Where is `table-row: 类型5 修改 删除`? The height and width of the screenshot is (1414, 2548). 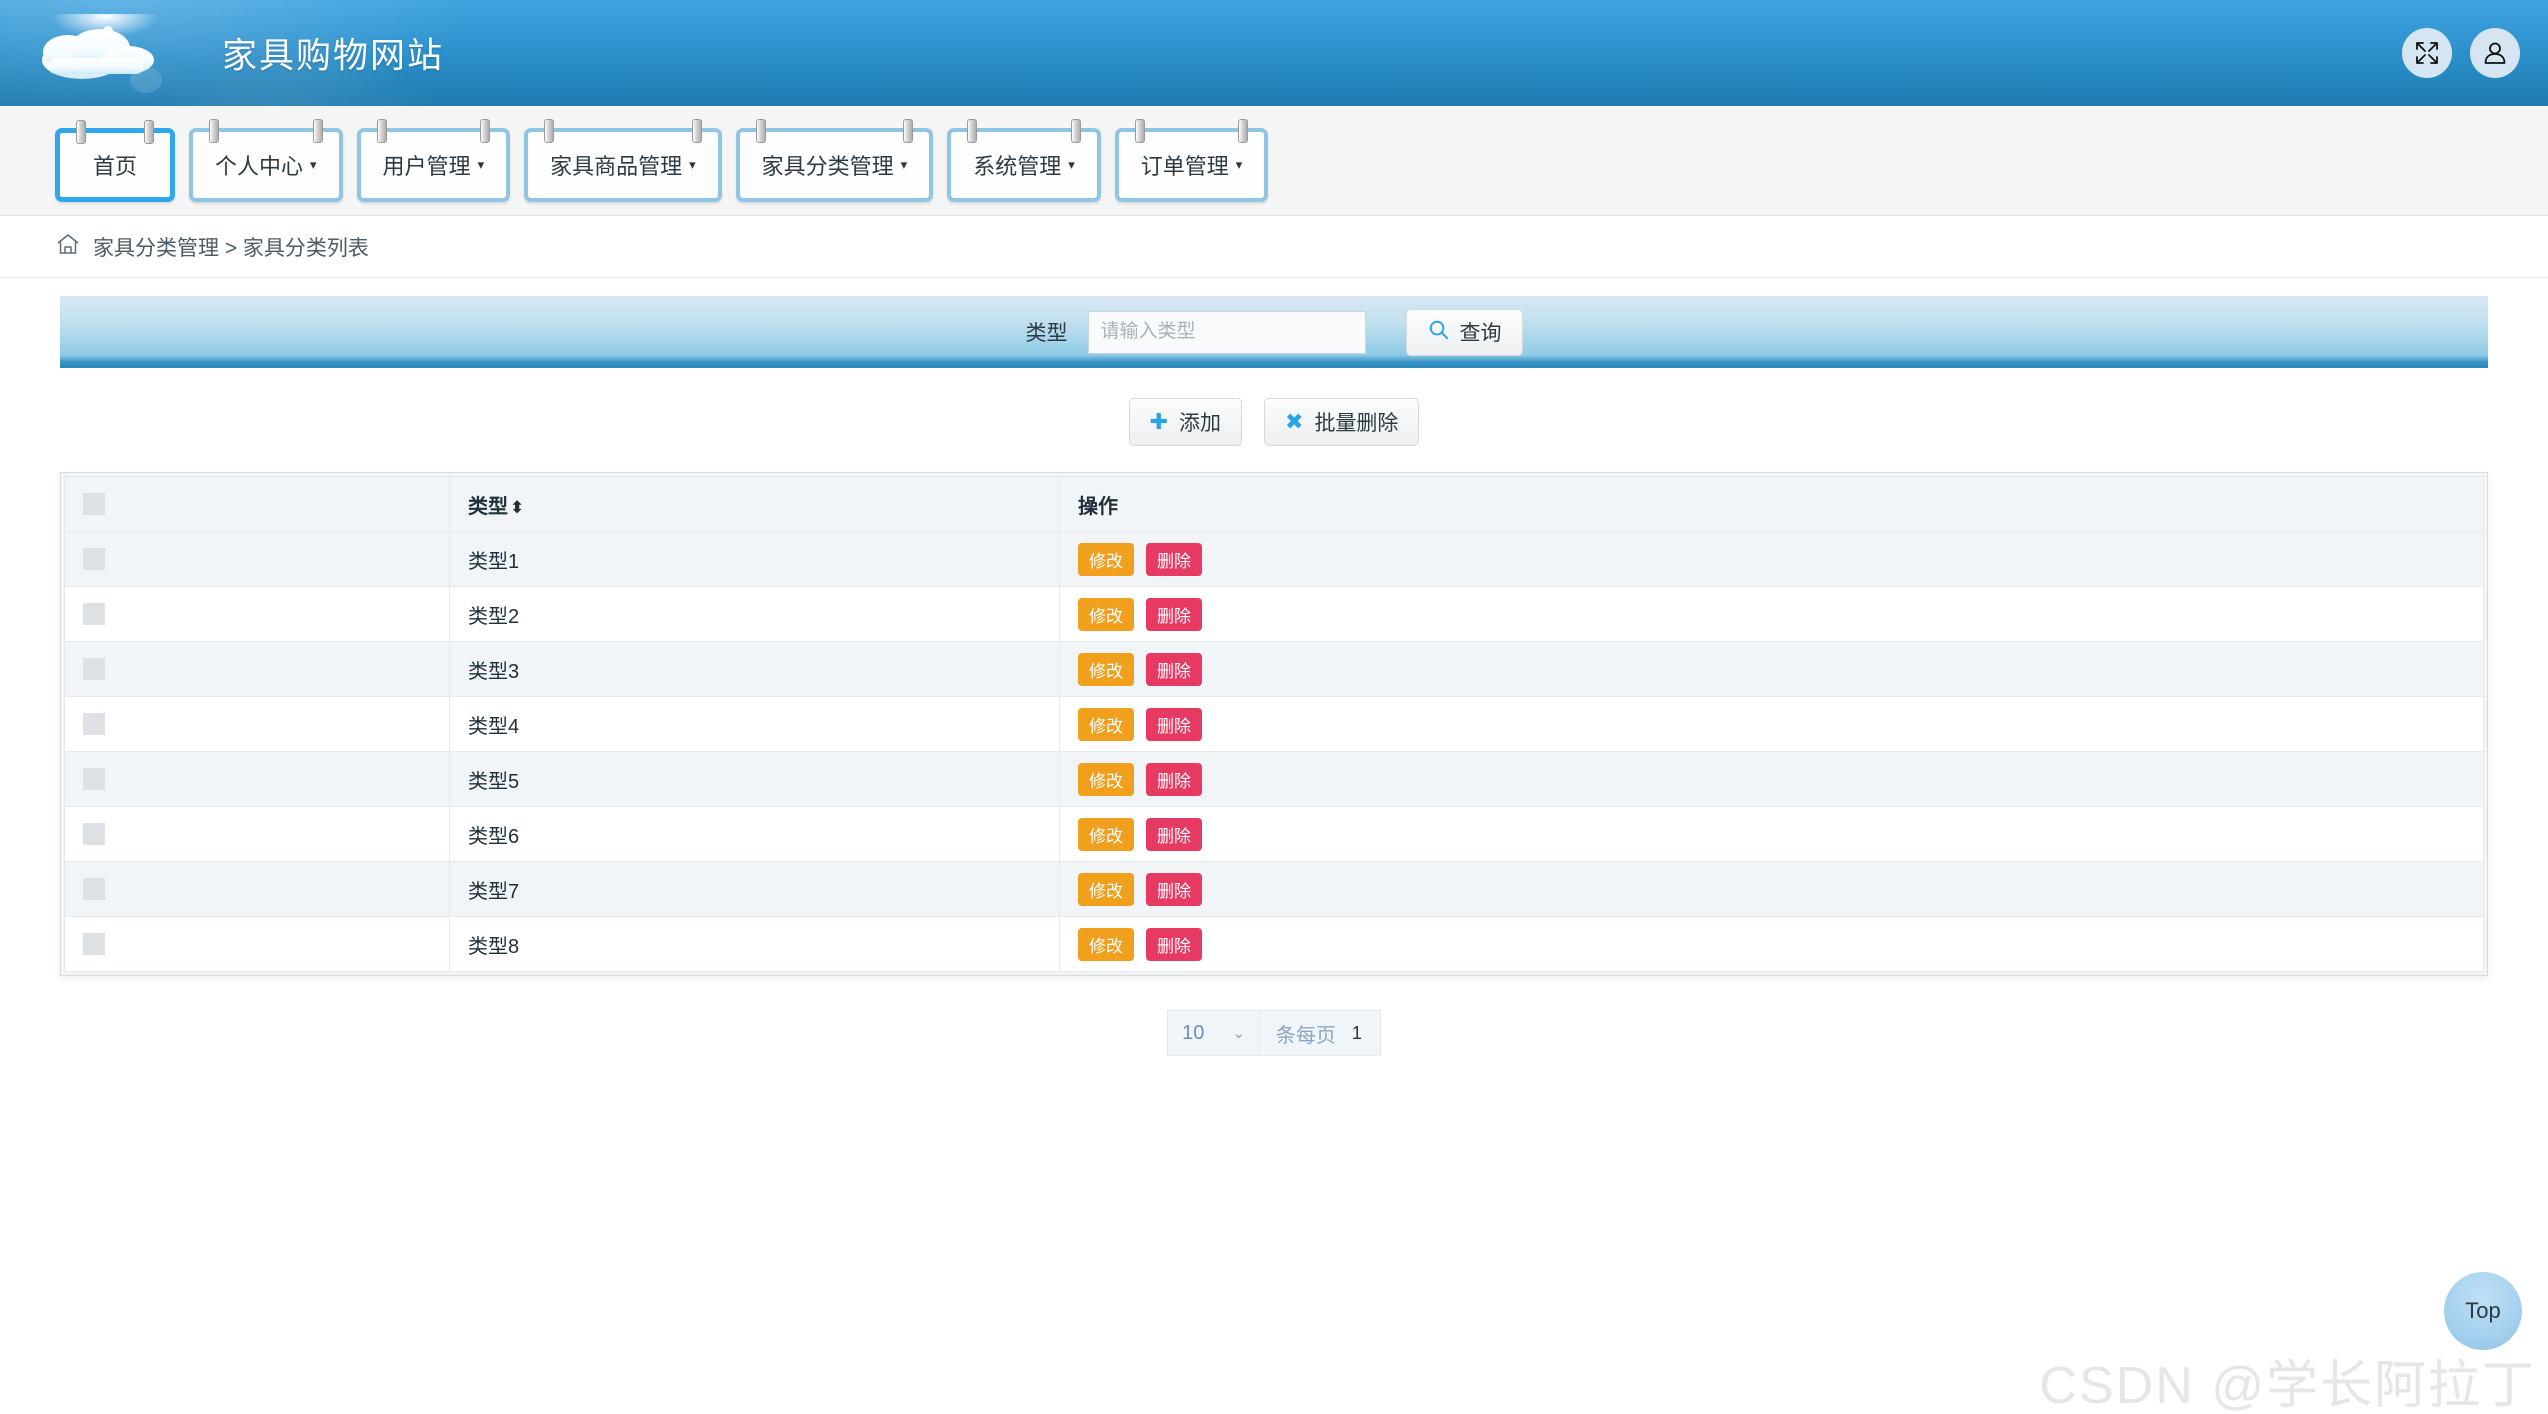
table-row: 类型5 修改 删除 is located at coordinates (1274, 779).